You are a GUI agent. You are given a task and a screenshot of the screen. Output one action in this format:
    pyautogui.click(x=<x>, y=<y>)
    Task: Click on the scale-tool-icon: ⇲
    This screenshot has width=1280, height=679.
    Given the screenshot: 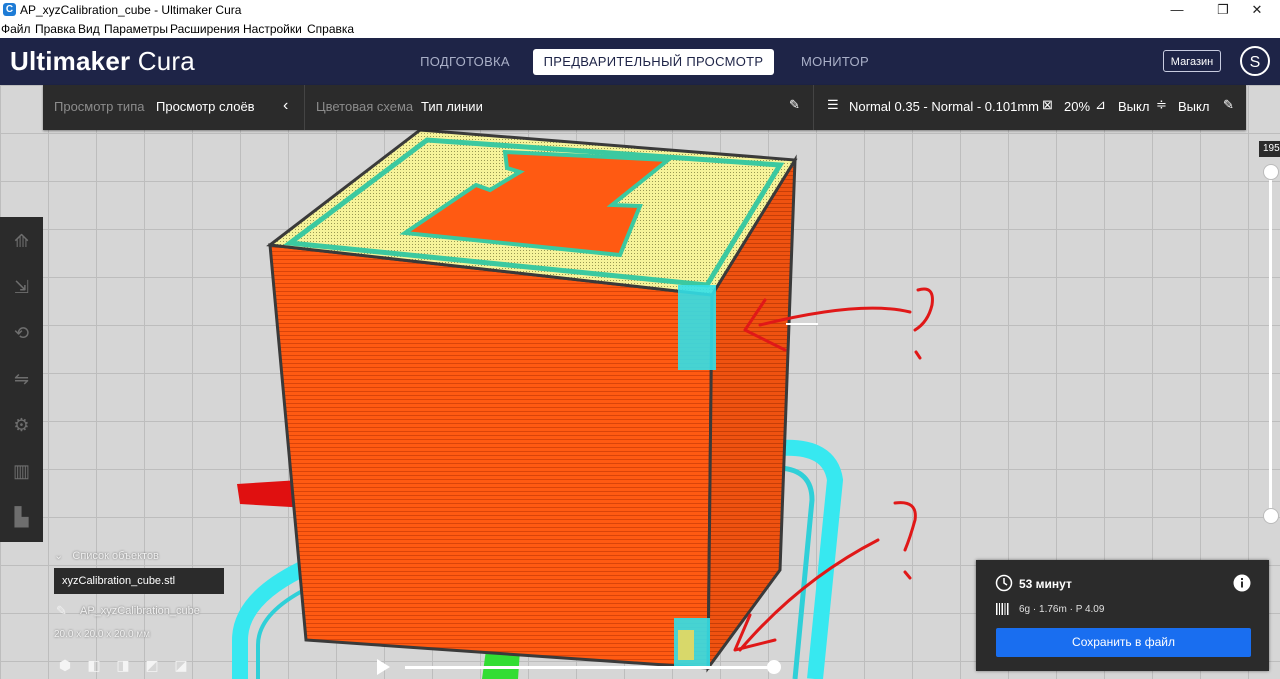 What is the action you would take?
    pyautogui.click(x=21, y=287)
    